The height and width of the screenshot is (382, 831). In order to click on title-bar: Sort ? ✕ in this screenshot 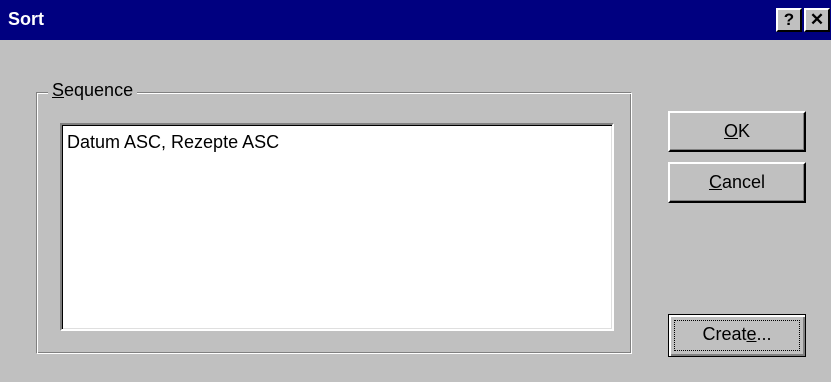, I will do `click(415, 20)`.